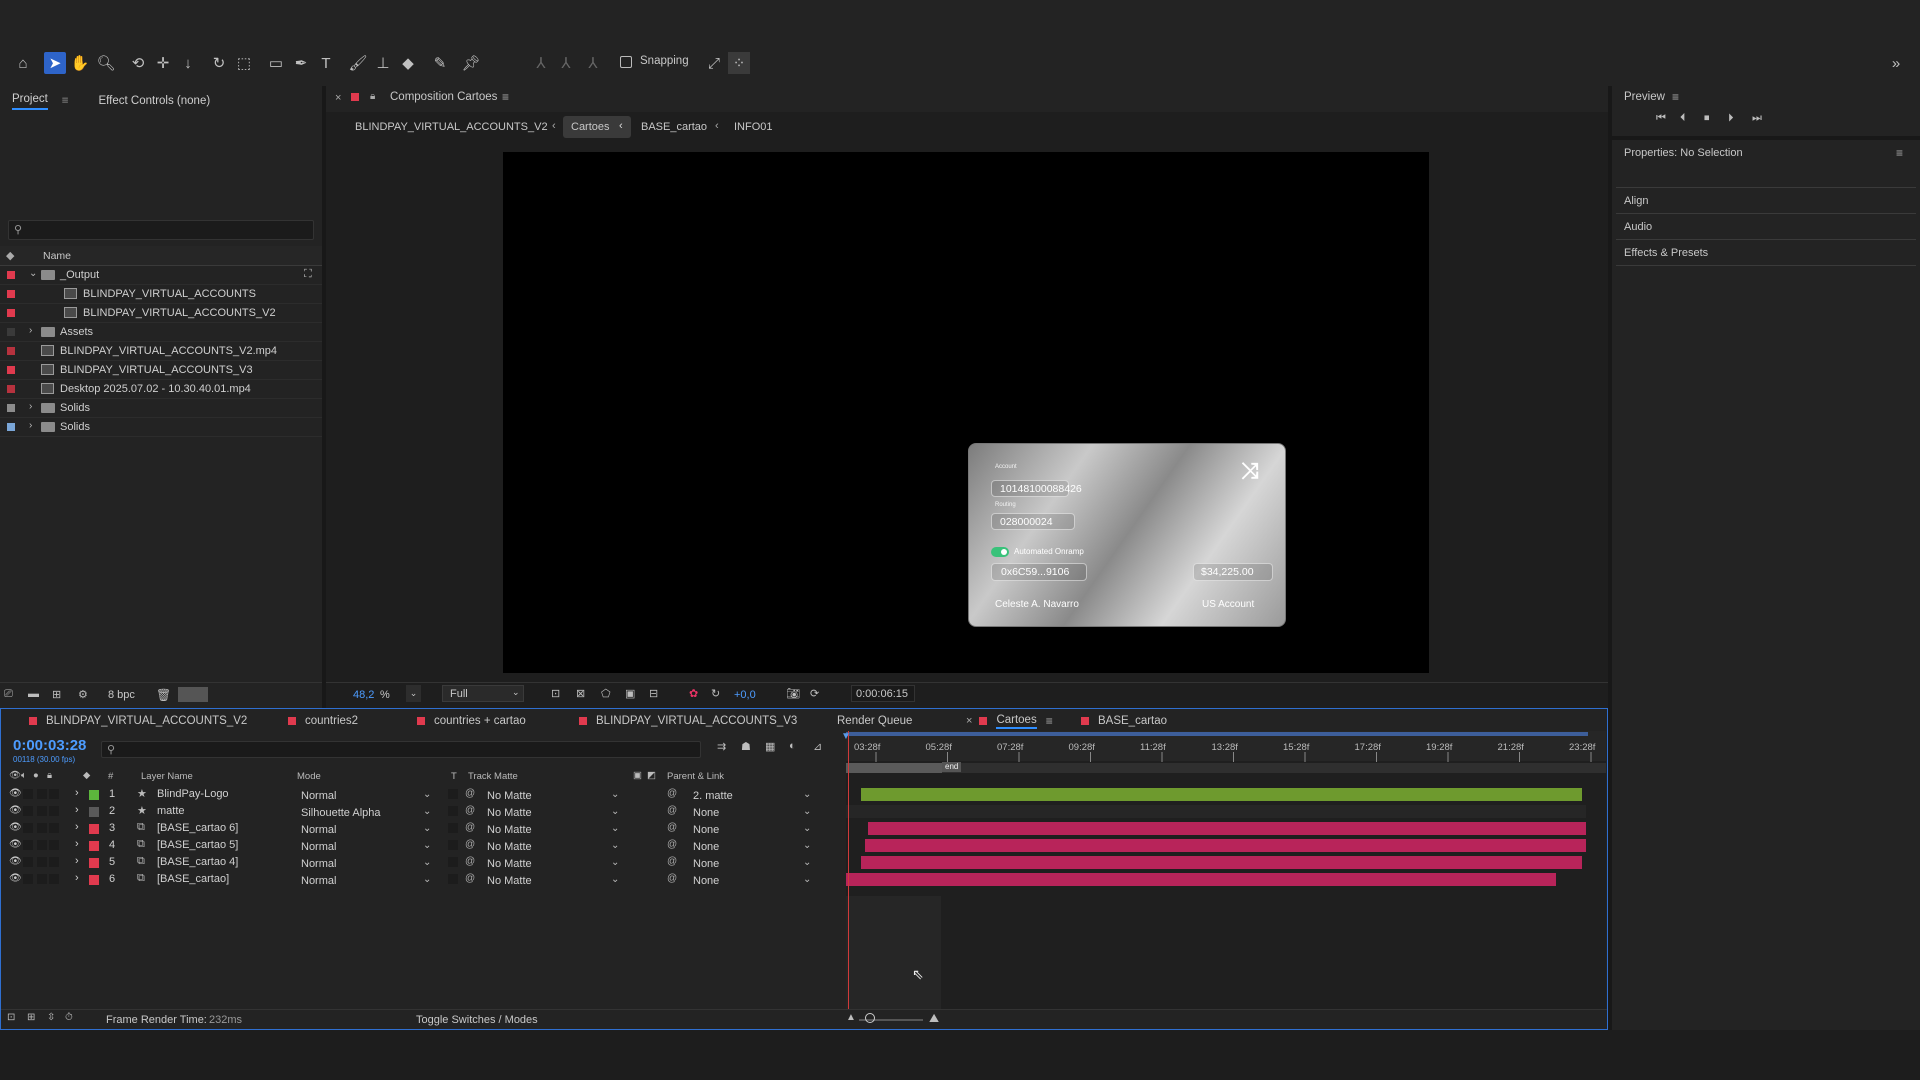 The height and width of the screenshot is (1080, 1920). What do you see at coordinates (161, 275) in the screenshot?
I see `list-item: ⌄ _Output ⛶` at bounding box center [161, 275].